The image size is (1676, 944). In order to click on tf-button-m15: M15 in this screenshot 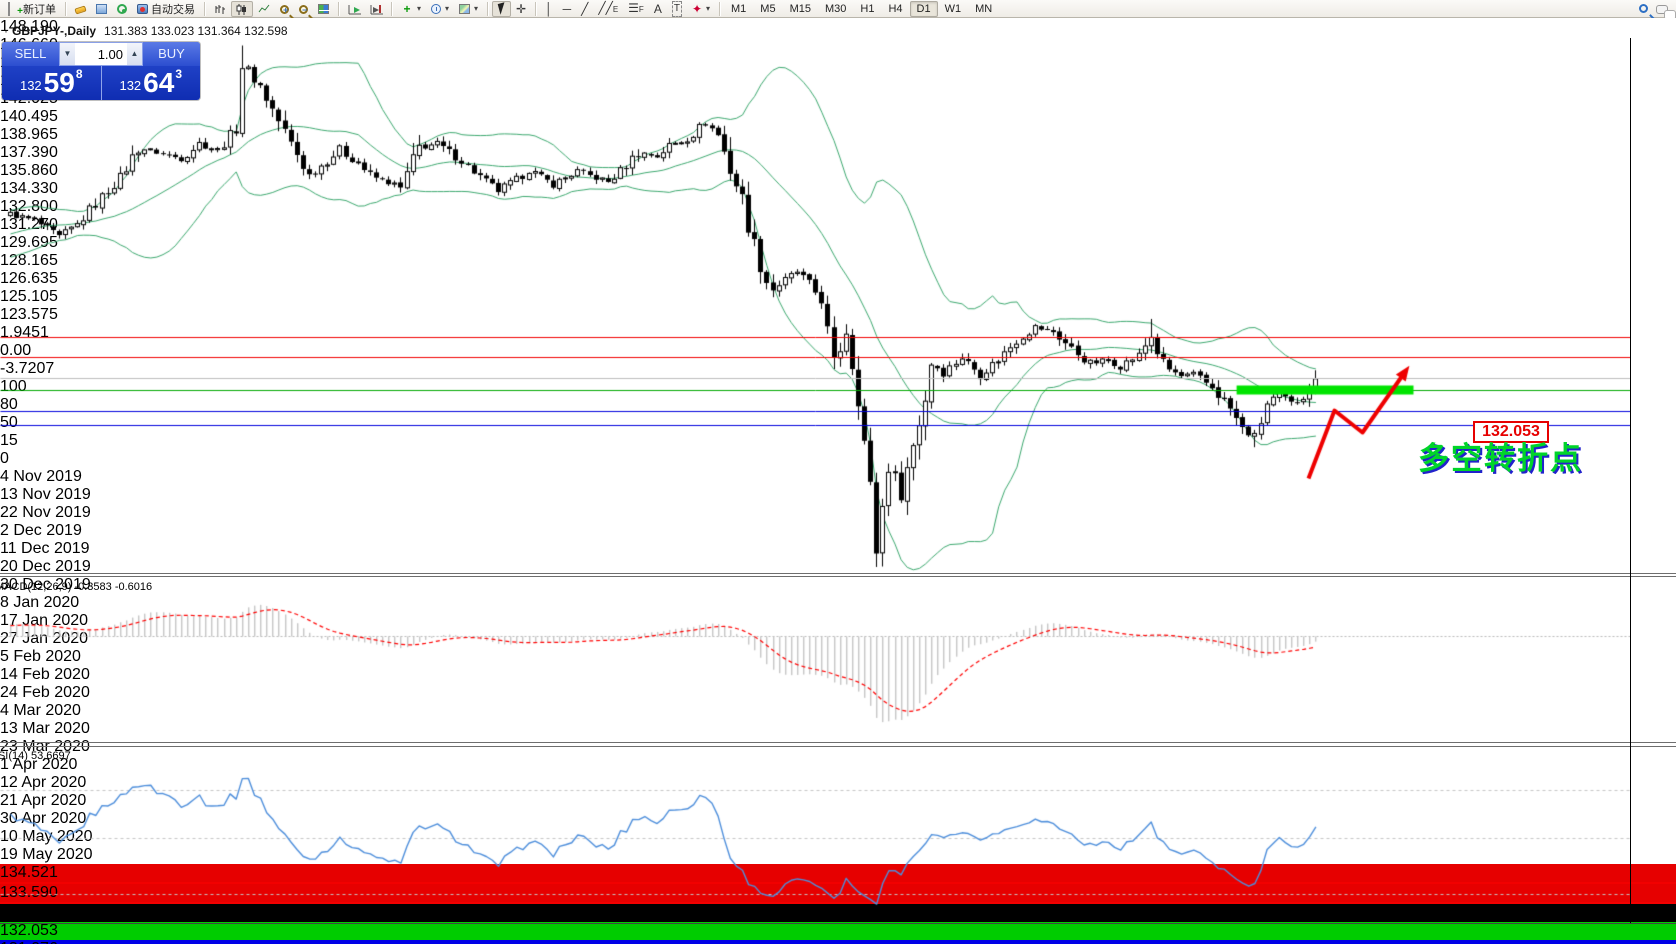, I will do `click(800, 9)`.